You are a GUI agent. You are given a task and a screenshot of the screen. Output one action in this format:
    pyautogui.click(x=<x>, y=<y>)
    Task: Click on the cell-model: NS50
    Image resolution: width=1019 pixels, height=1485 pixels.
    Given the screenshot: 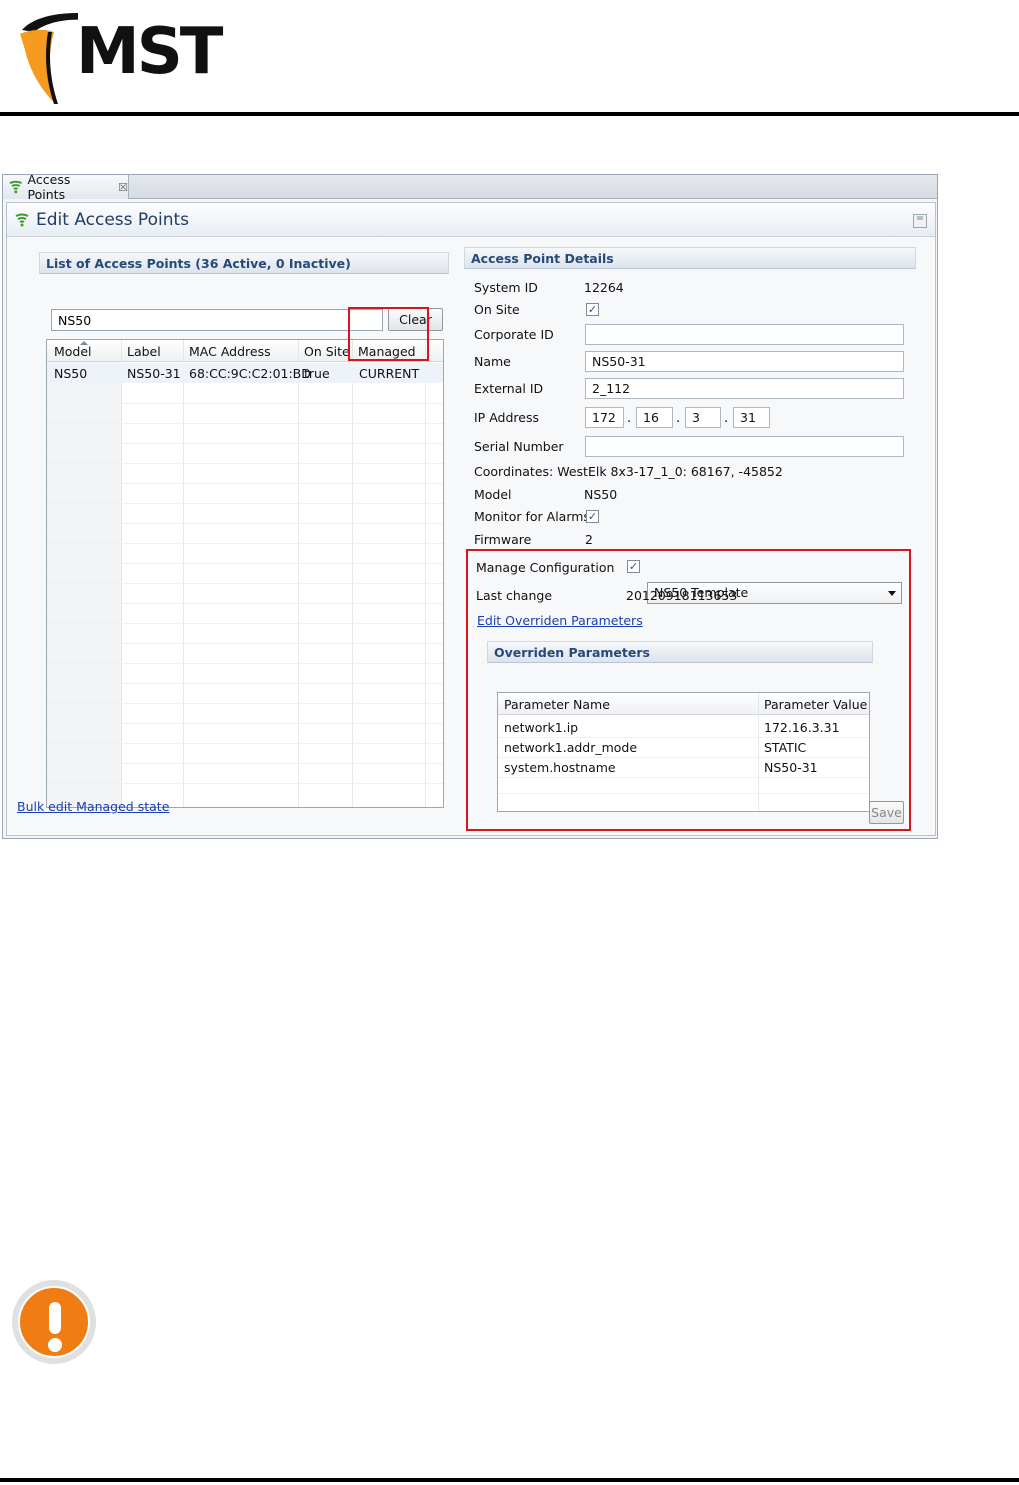 What is the action you would take?
    pyautogui.click(x=71, y=373)
    